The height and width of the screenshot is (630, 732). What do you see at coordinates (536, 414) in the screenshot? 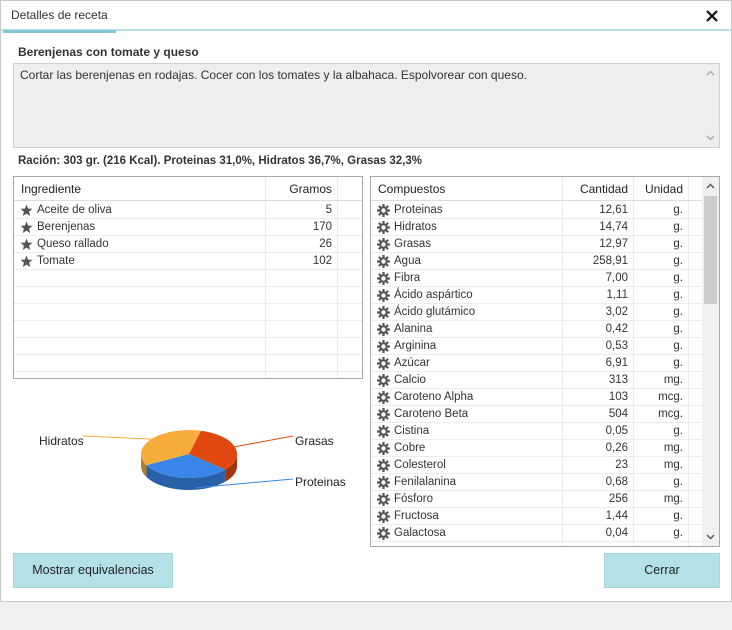
I see `table-row: Caroteno Beta 504 mcg.` at bounding box center [536, 414].